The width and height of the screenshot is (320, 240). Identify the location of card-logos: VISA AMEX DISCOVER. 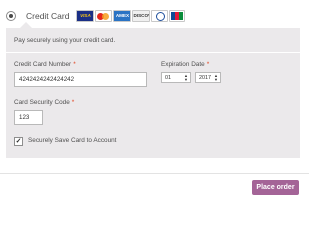
(131, 16).